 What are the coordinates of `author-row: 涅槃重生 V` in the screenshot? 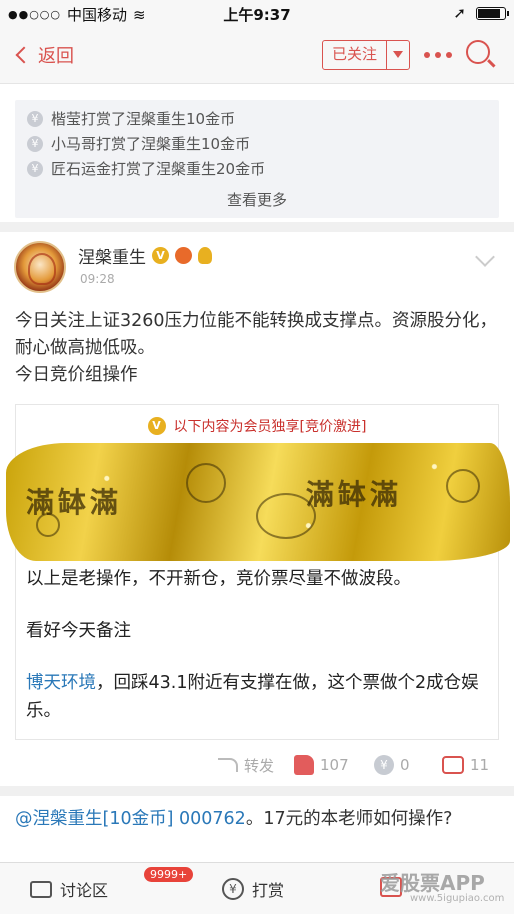 It's located at (145, 255).